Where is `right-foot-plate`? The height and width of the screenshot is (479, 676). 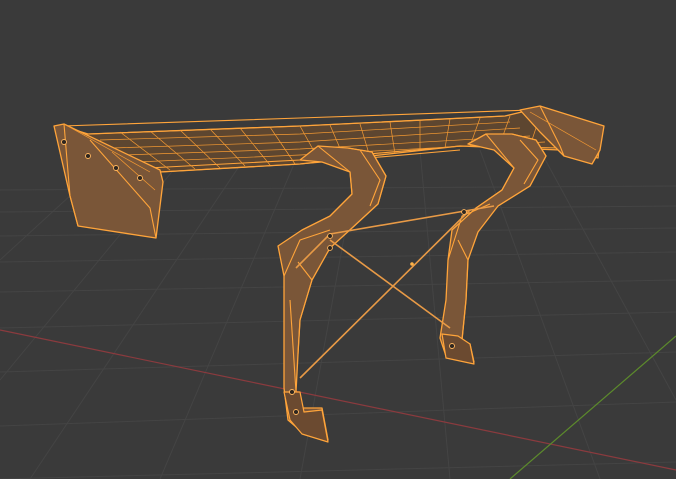 right-foot-plate is located at coordinates (458, 349).